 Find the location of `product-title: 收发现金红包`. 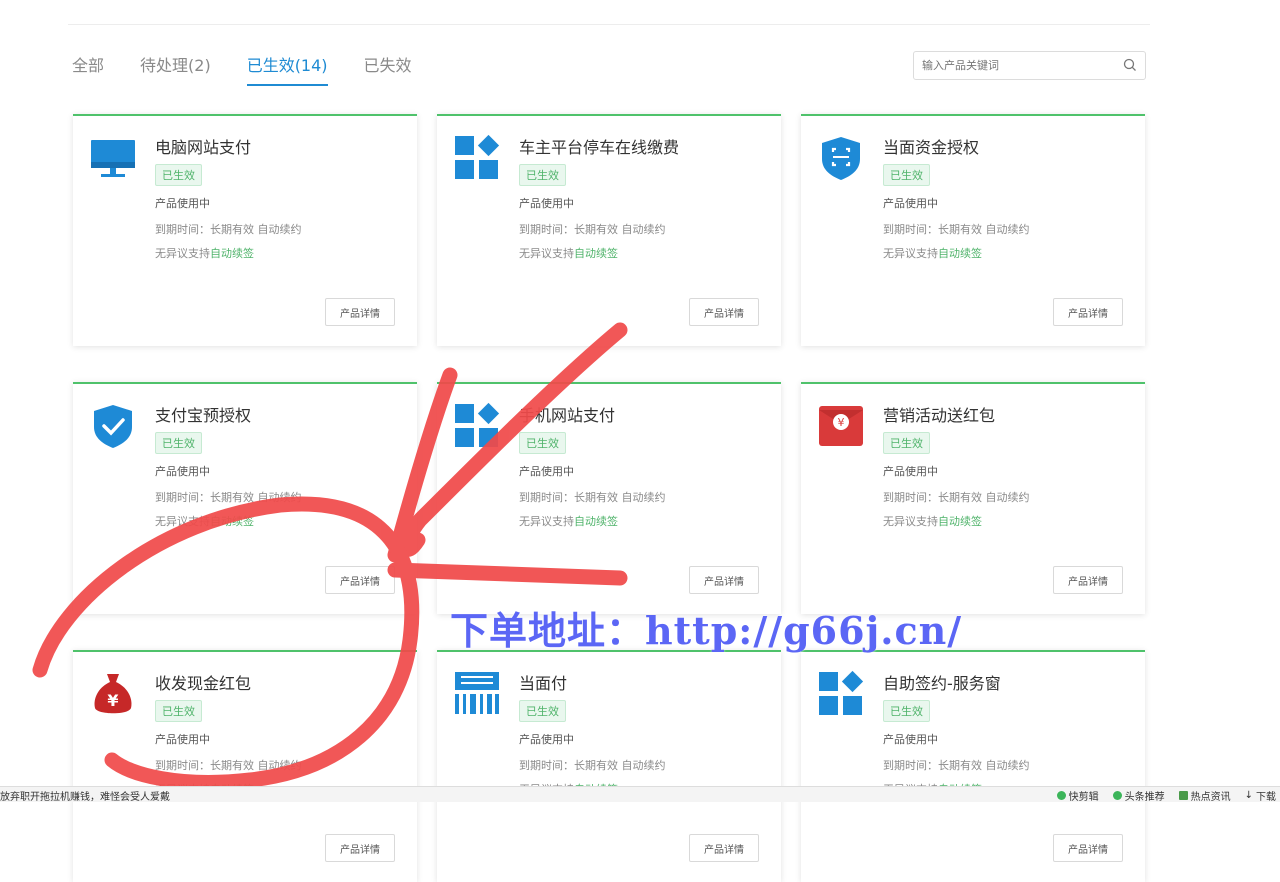

product-title: 收发现金红包 is located at coordinates (203, 683).